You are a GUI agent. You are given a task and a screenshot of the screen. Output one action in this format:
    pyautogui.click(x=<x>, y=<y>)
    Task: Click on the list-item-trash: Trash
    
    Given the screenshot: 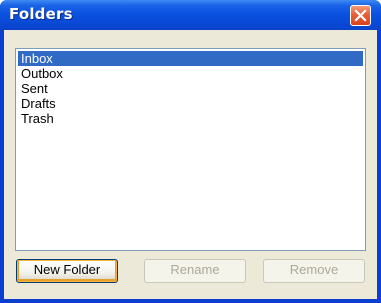 What is the action you would take?
    pyautogui.click(x=190, y=118)
    